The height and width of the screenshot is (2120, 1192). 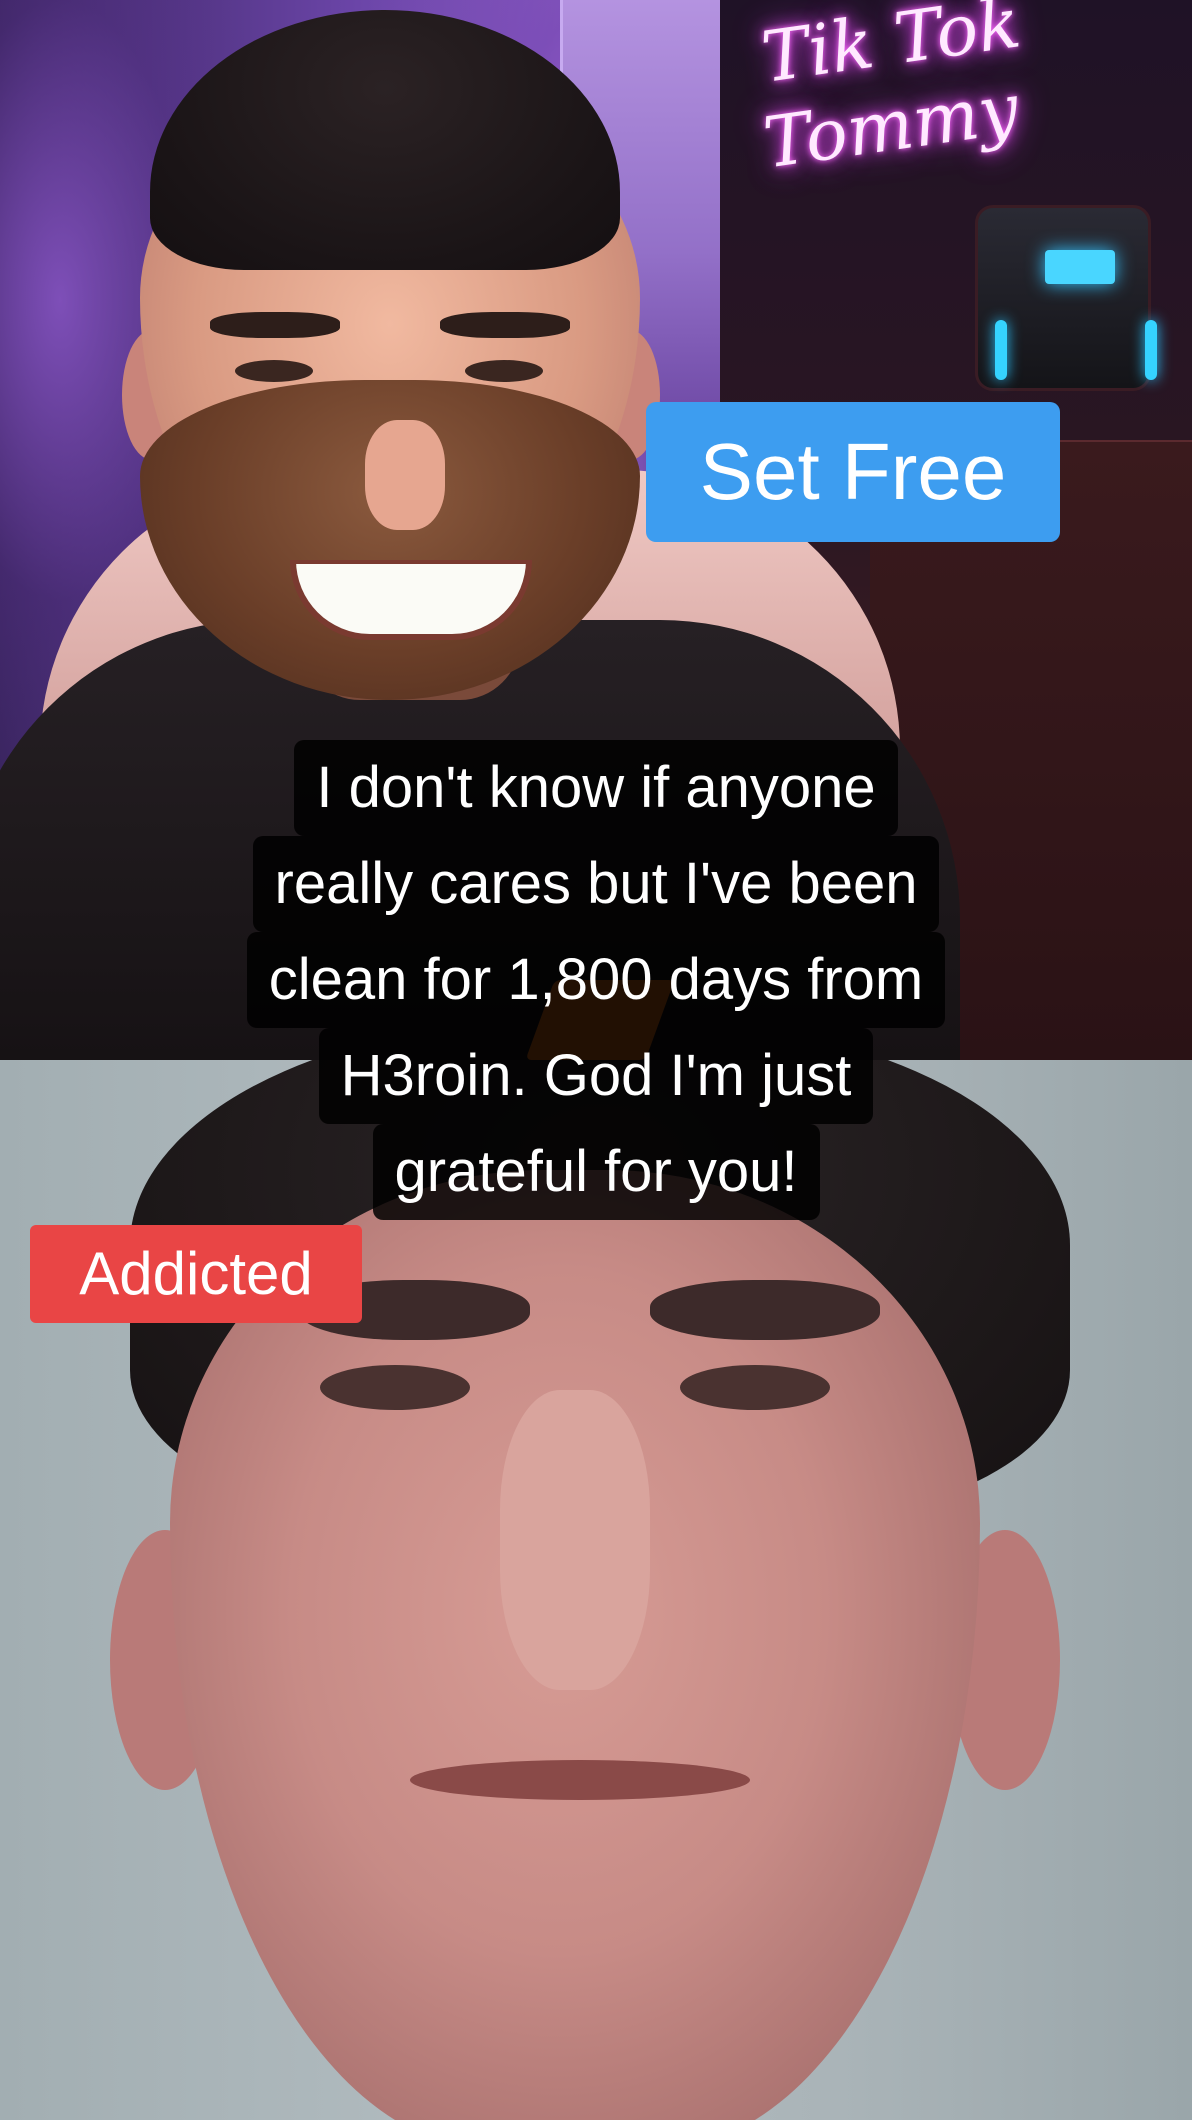 What do you see at coordinates (596, 1076) in the screenshot?
I see `caption-line: H3roin. God I'm just` at bounding box center [596, 1076].